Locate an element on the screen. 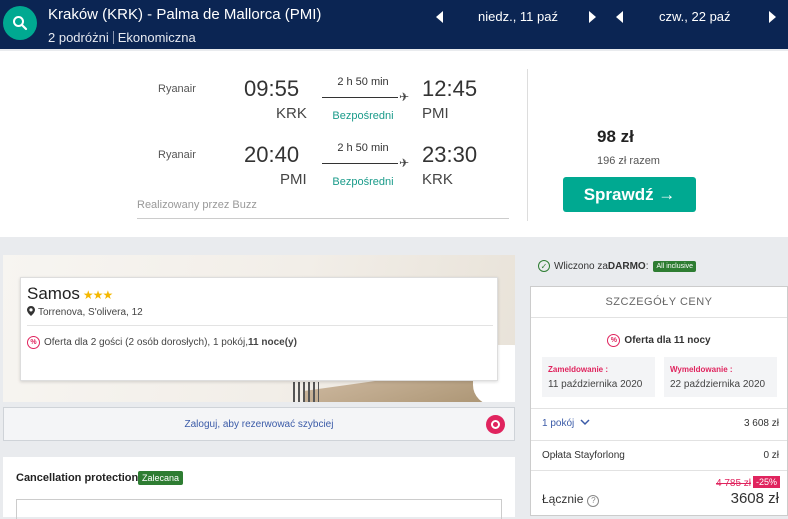  operated-by: Realizowany przez Buzz is located at coordinates (197, 205).